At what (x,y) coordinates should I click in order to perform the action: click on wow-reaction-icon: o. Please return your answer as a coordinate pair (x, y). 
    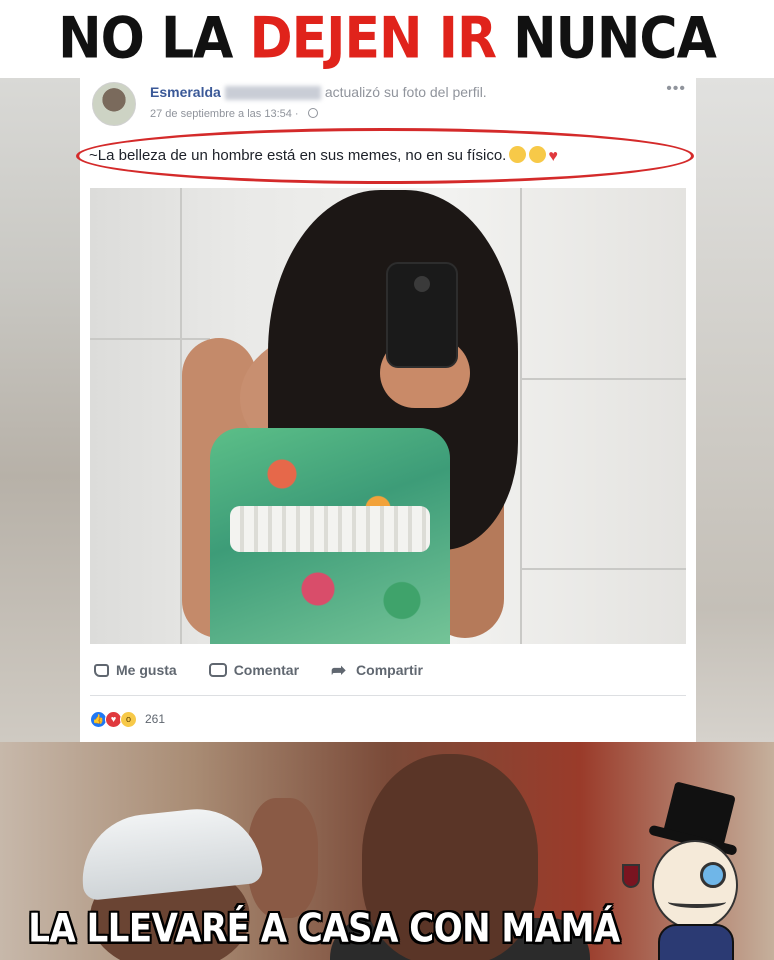
    Looking at the image, I should click on (128, 719).